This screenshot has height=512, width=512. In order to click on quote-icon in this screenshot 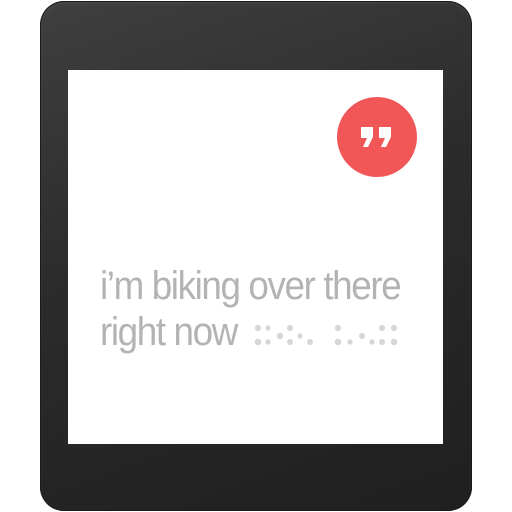, I will do `click(376, 137)`.